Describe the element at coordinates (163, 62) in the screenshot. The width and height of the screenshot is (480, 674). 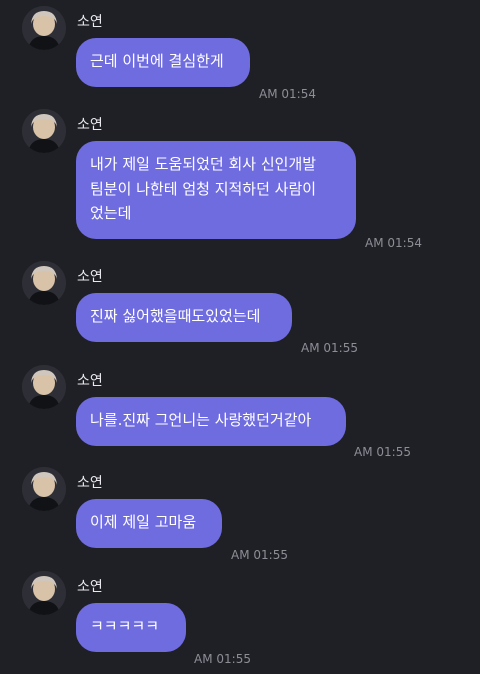
I see `message-bubble: 근데 이번에 결심한게` at that location.